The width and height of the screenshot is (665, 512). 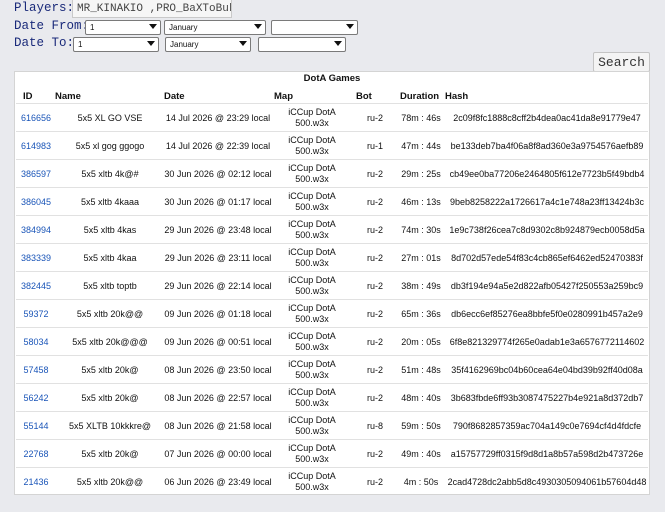 What do you see at coordinates (110, 285) in the screenshot?
I see `cell-name: 5x5 xltb toptb` at bounding box center [110, 285].